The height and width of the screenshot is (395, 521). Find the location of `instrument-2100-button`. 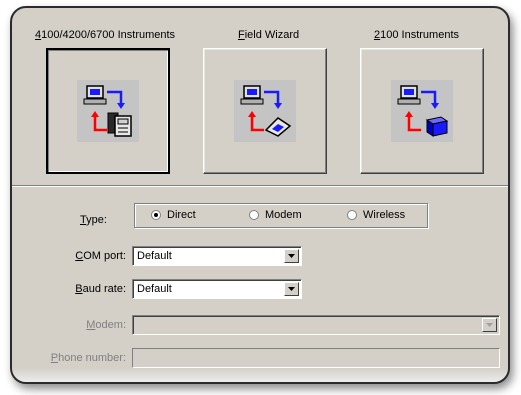

instrument-2100-button is located at coordinates (422, 111).